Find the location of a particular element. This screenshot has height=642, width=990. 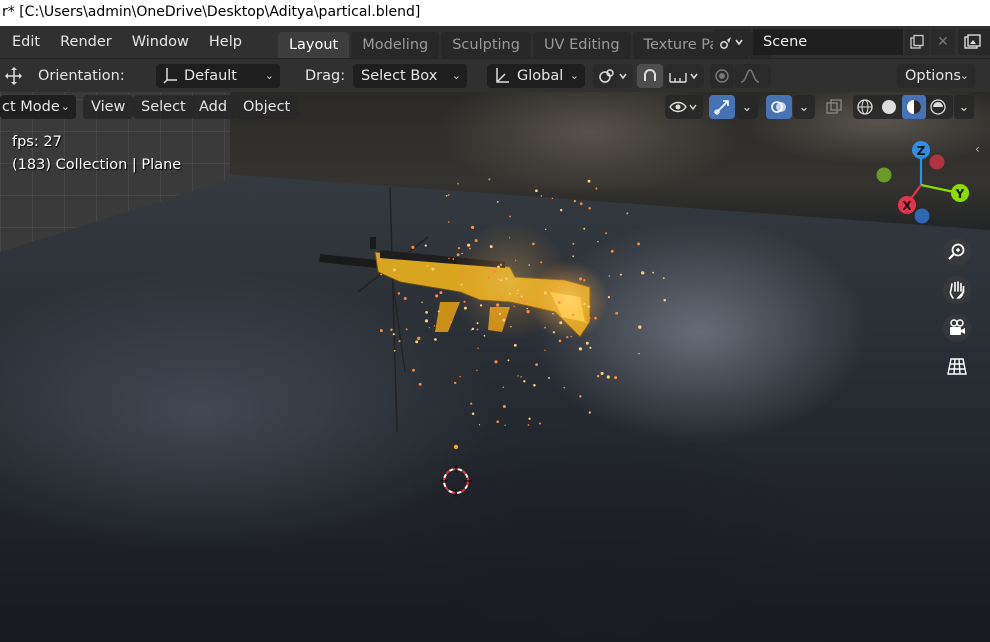

axis-neg-y-ball is located at coordinates (884, 175).